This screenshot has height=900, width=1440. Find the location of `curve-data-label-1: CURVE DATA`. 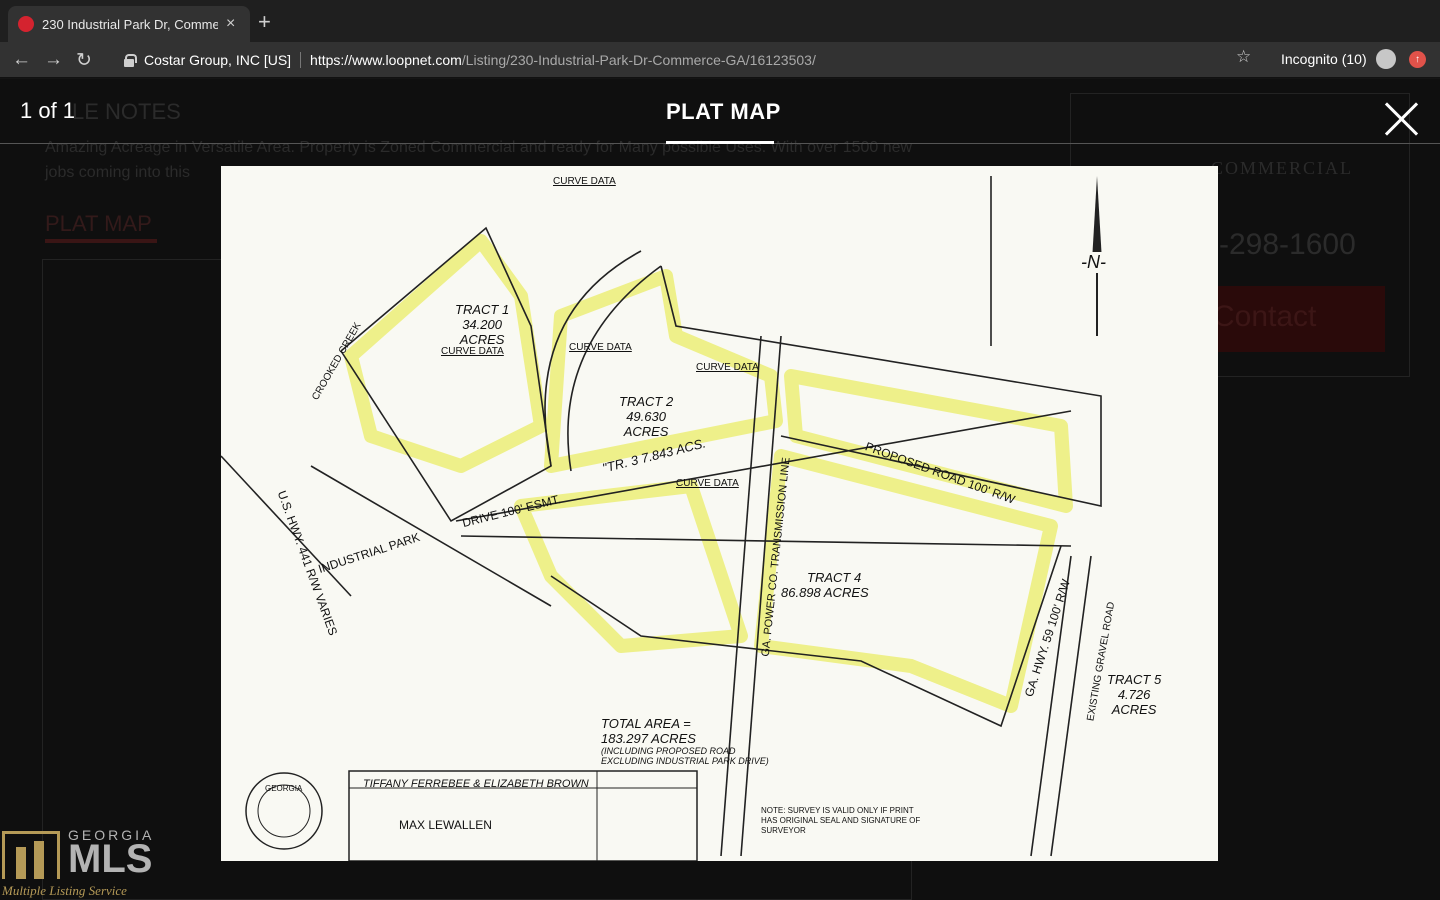

curve-data-label-1: CURVE DATA is located at coordinates (584, 181).